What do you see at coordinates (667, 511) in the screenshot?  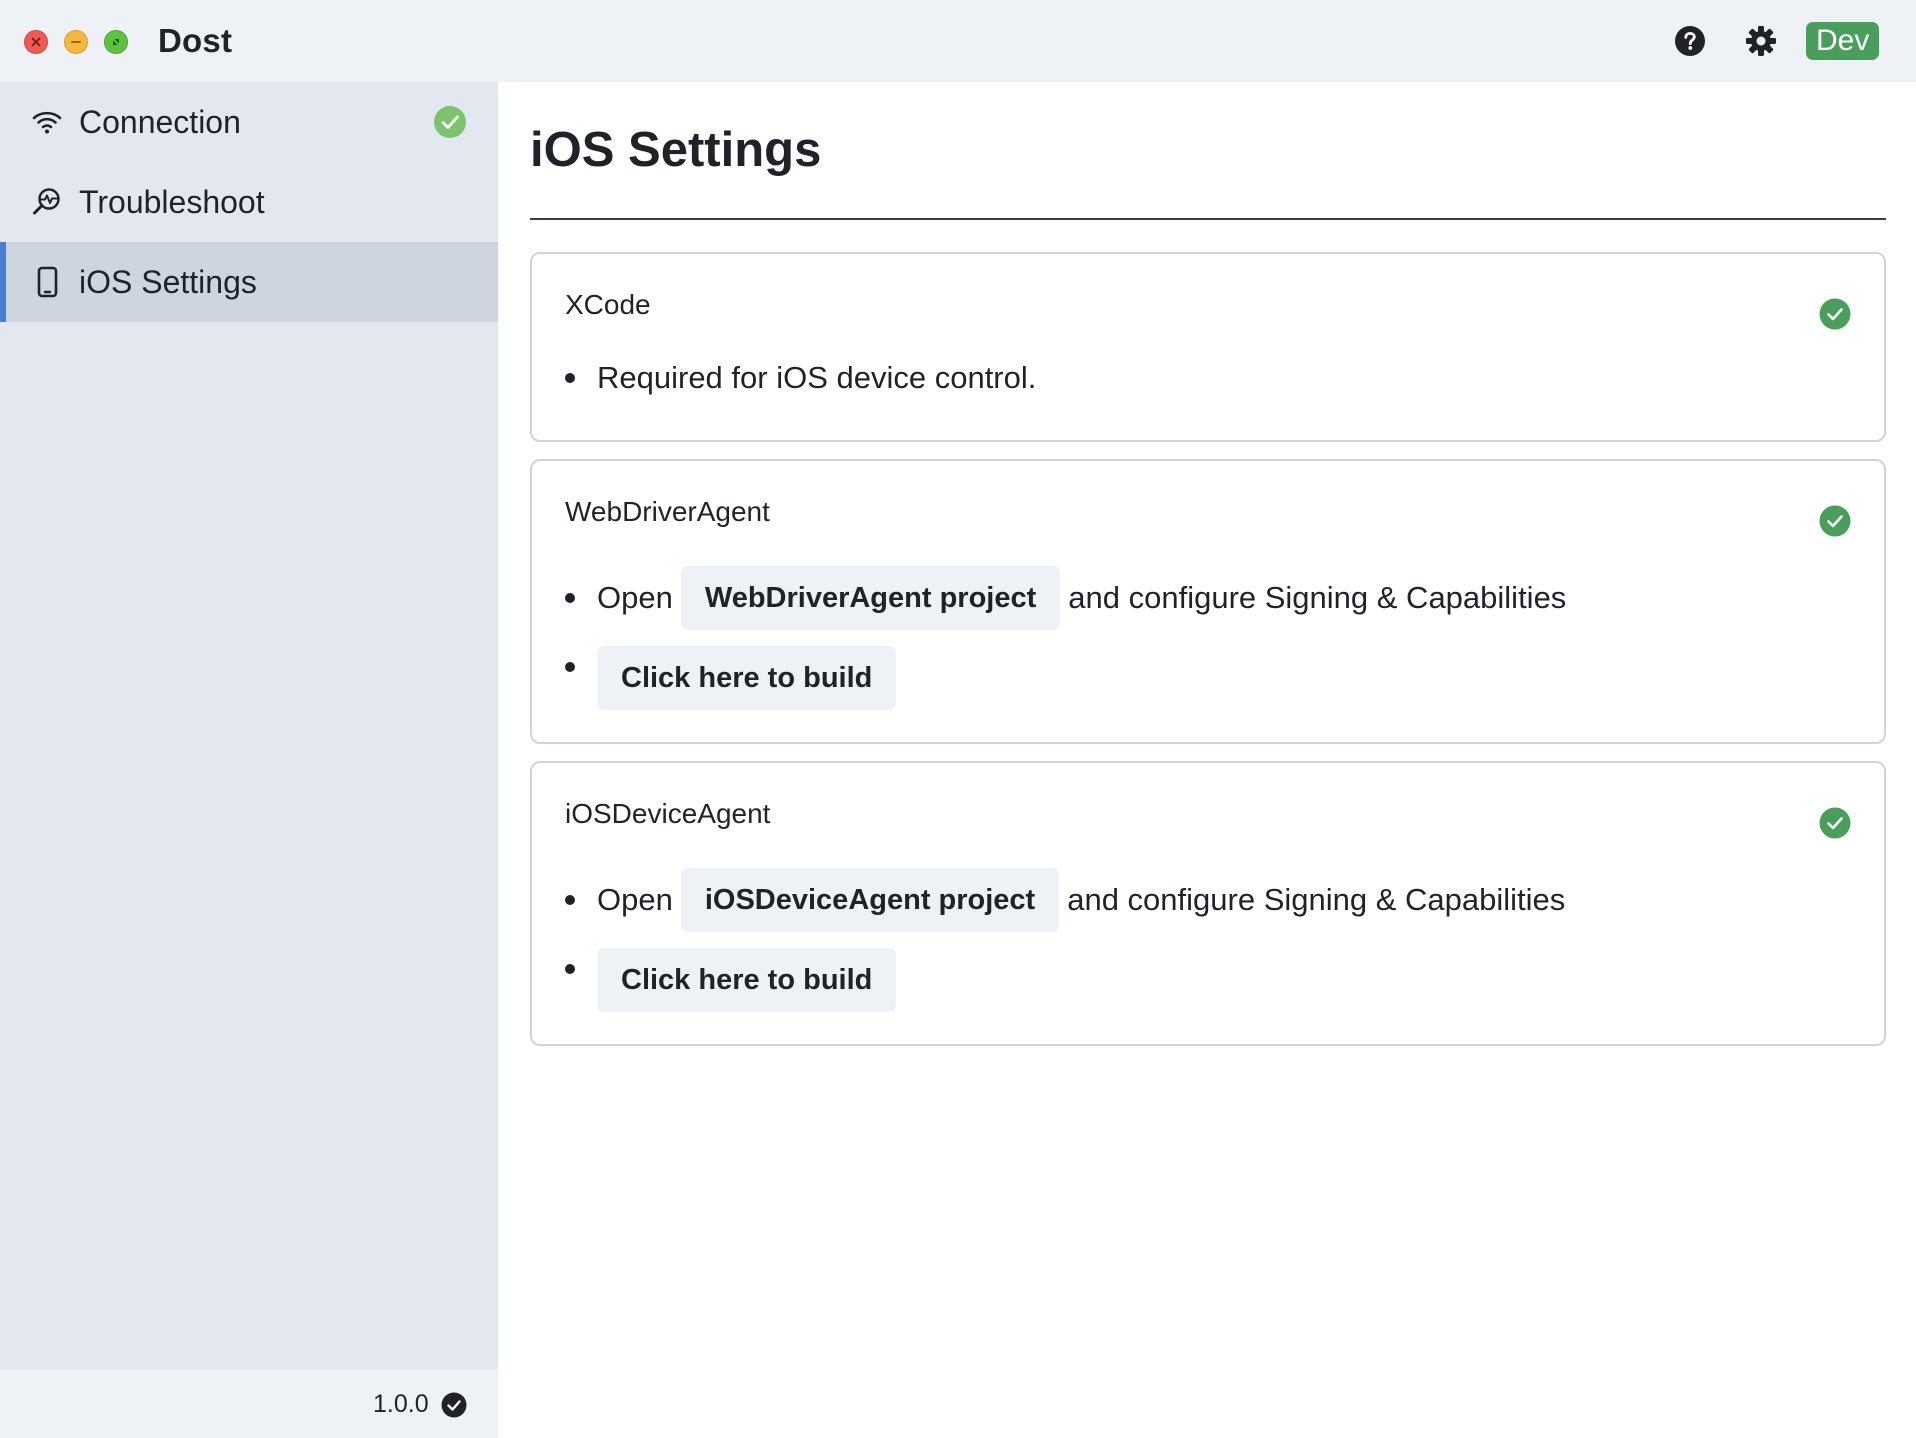 I see `card-title: WebDriverAgent` at bounding box center [667, 511].